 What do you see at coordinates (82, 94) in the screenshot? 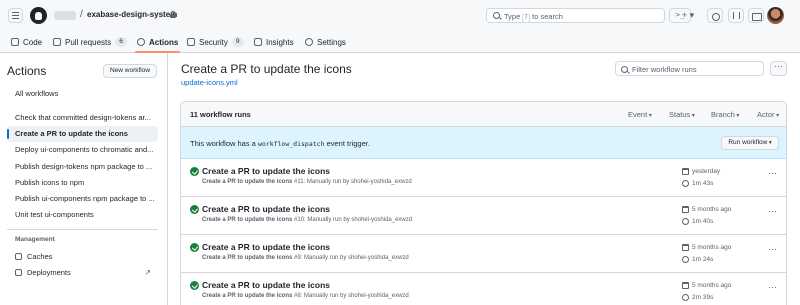
I see `sidebar-item-all-workflows: All workflows` at bounding box center [82, 94].